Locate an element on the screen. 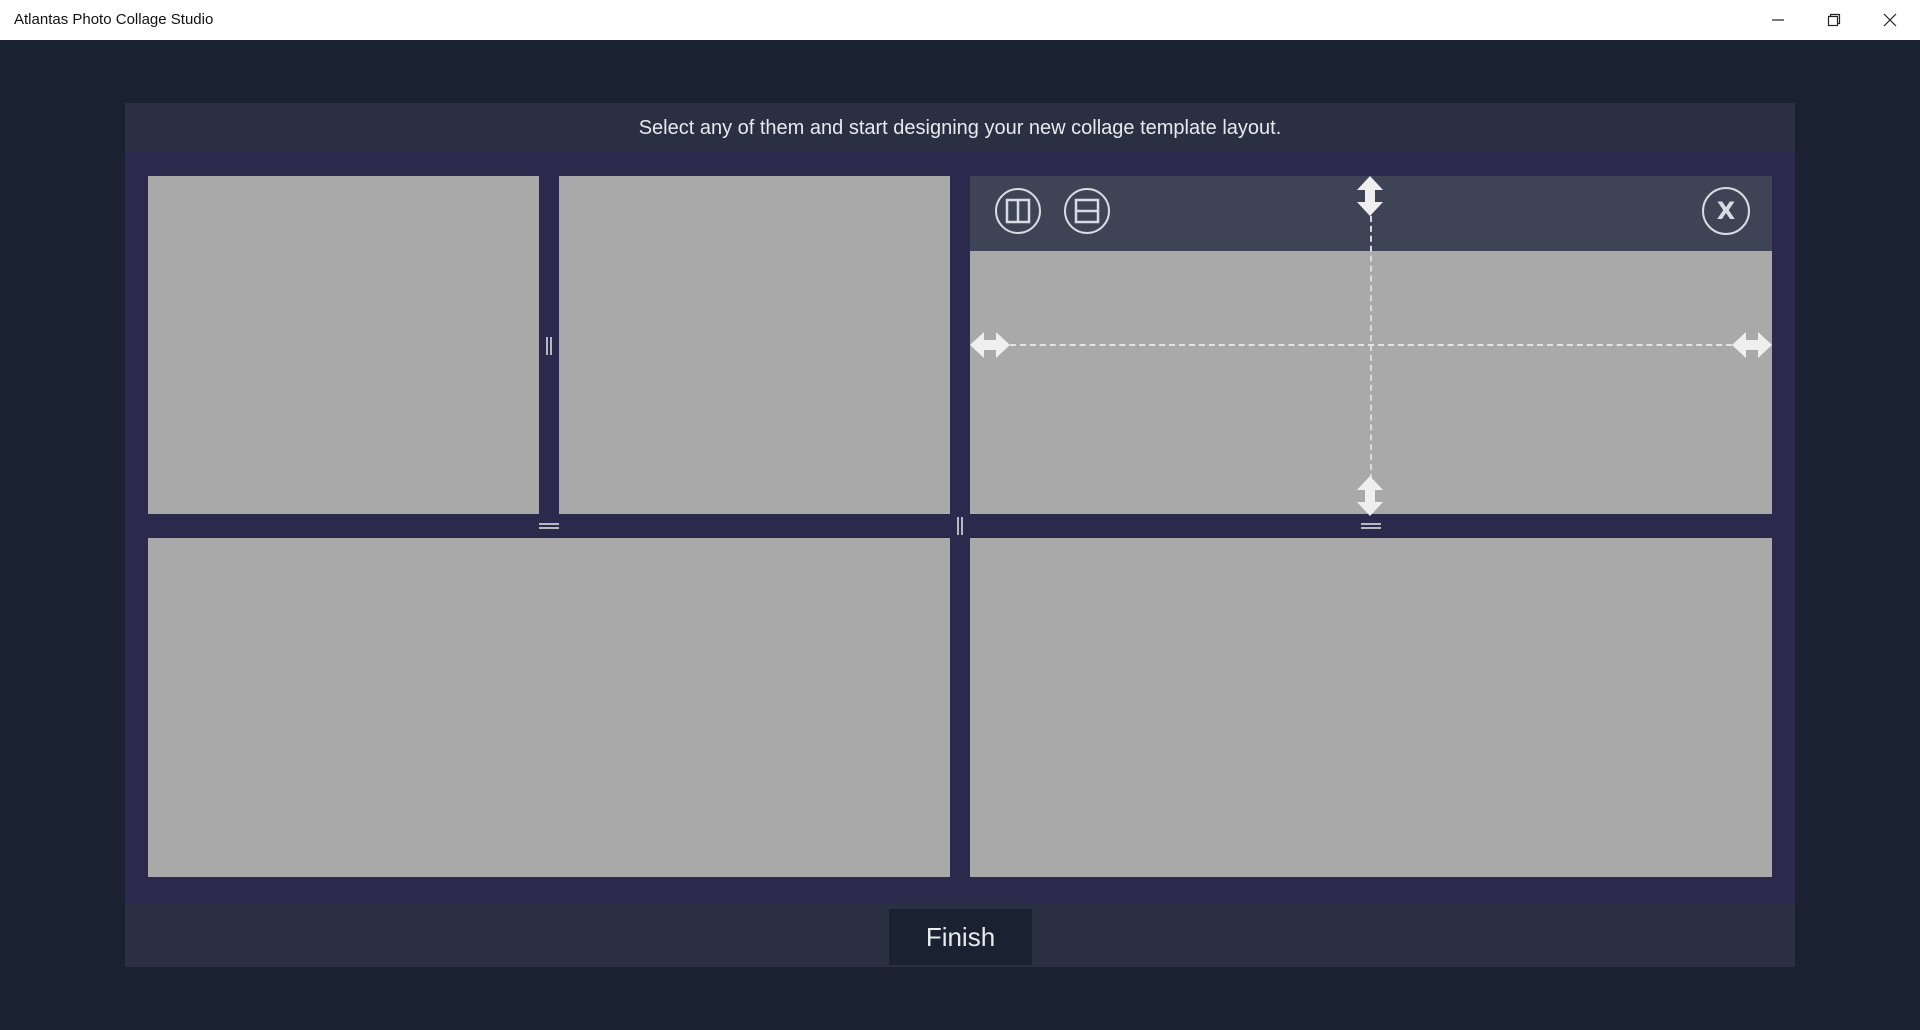 The image size is (1920, 1030). resize-bottom-handle is located at coordinates (1370, 496).